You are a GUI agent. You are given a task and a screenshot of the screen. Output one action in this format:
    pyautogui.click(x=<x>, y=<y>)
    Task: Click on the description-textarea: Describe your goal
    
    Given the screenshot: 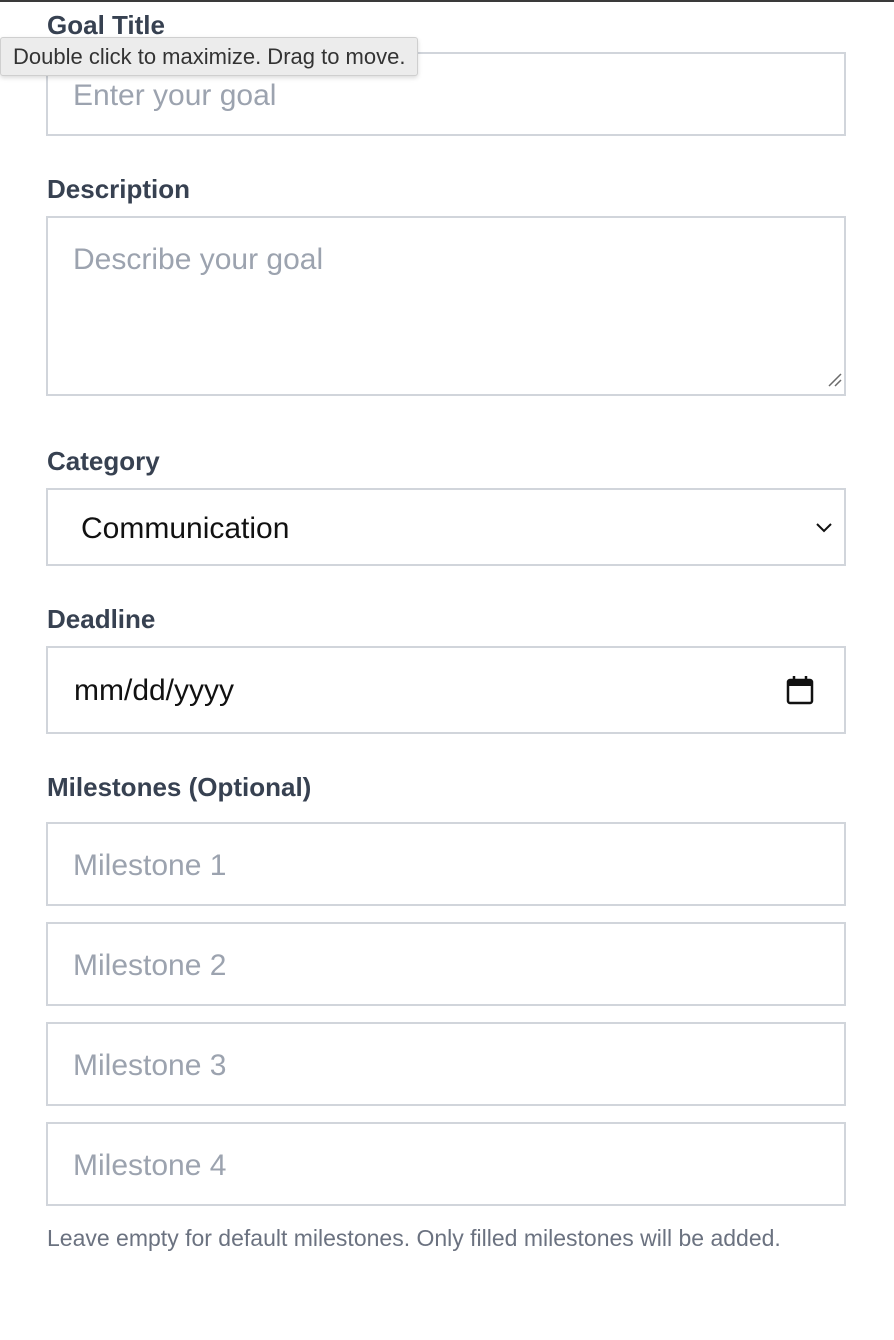 What is the action you would take?
    pyautogui.click(x=446, y=306)
    